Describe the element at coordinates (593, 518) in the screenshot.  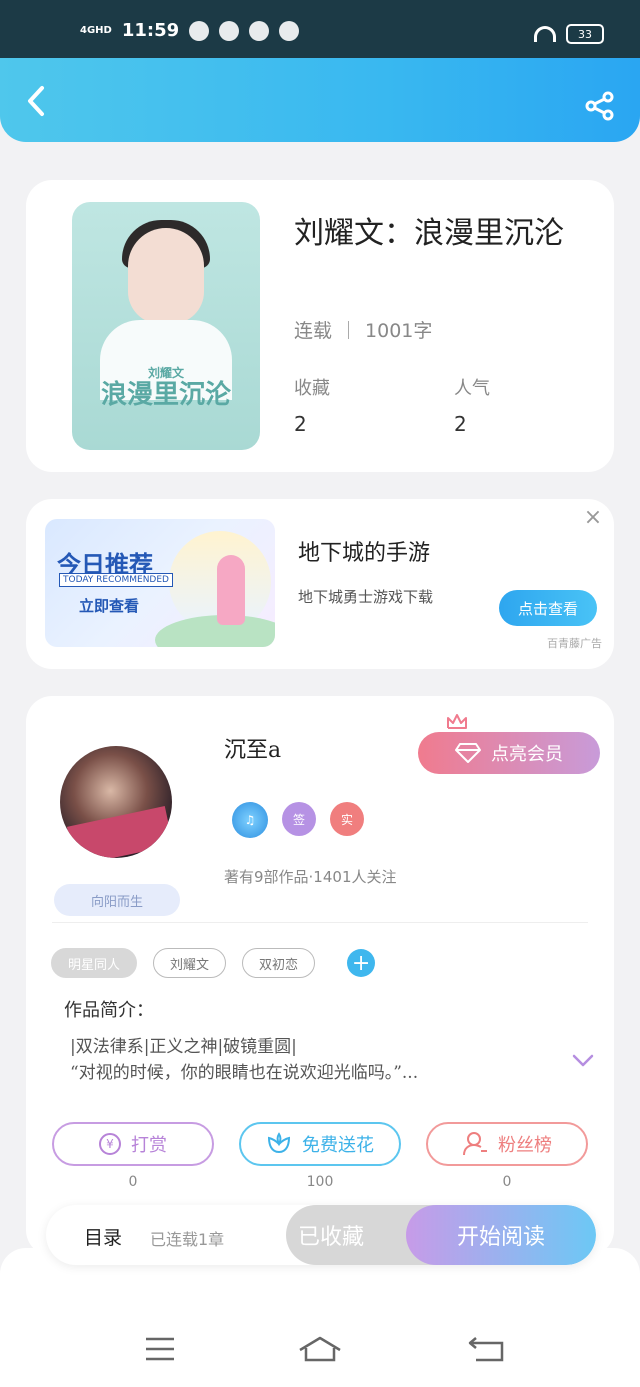
I see `ad-close-icon: ×` at that location.